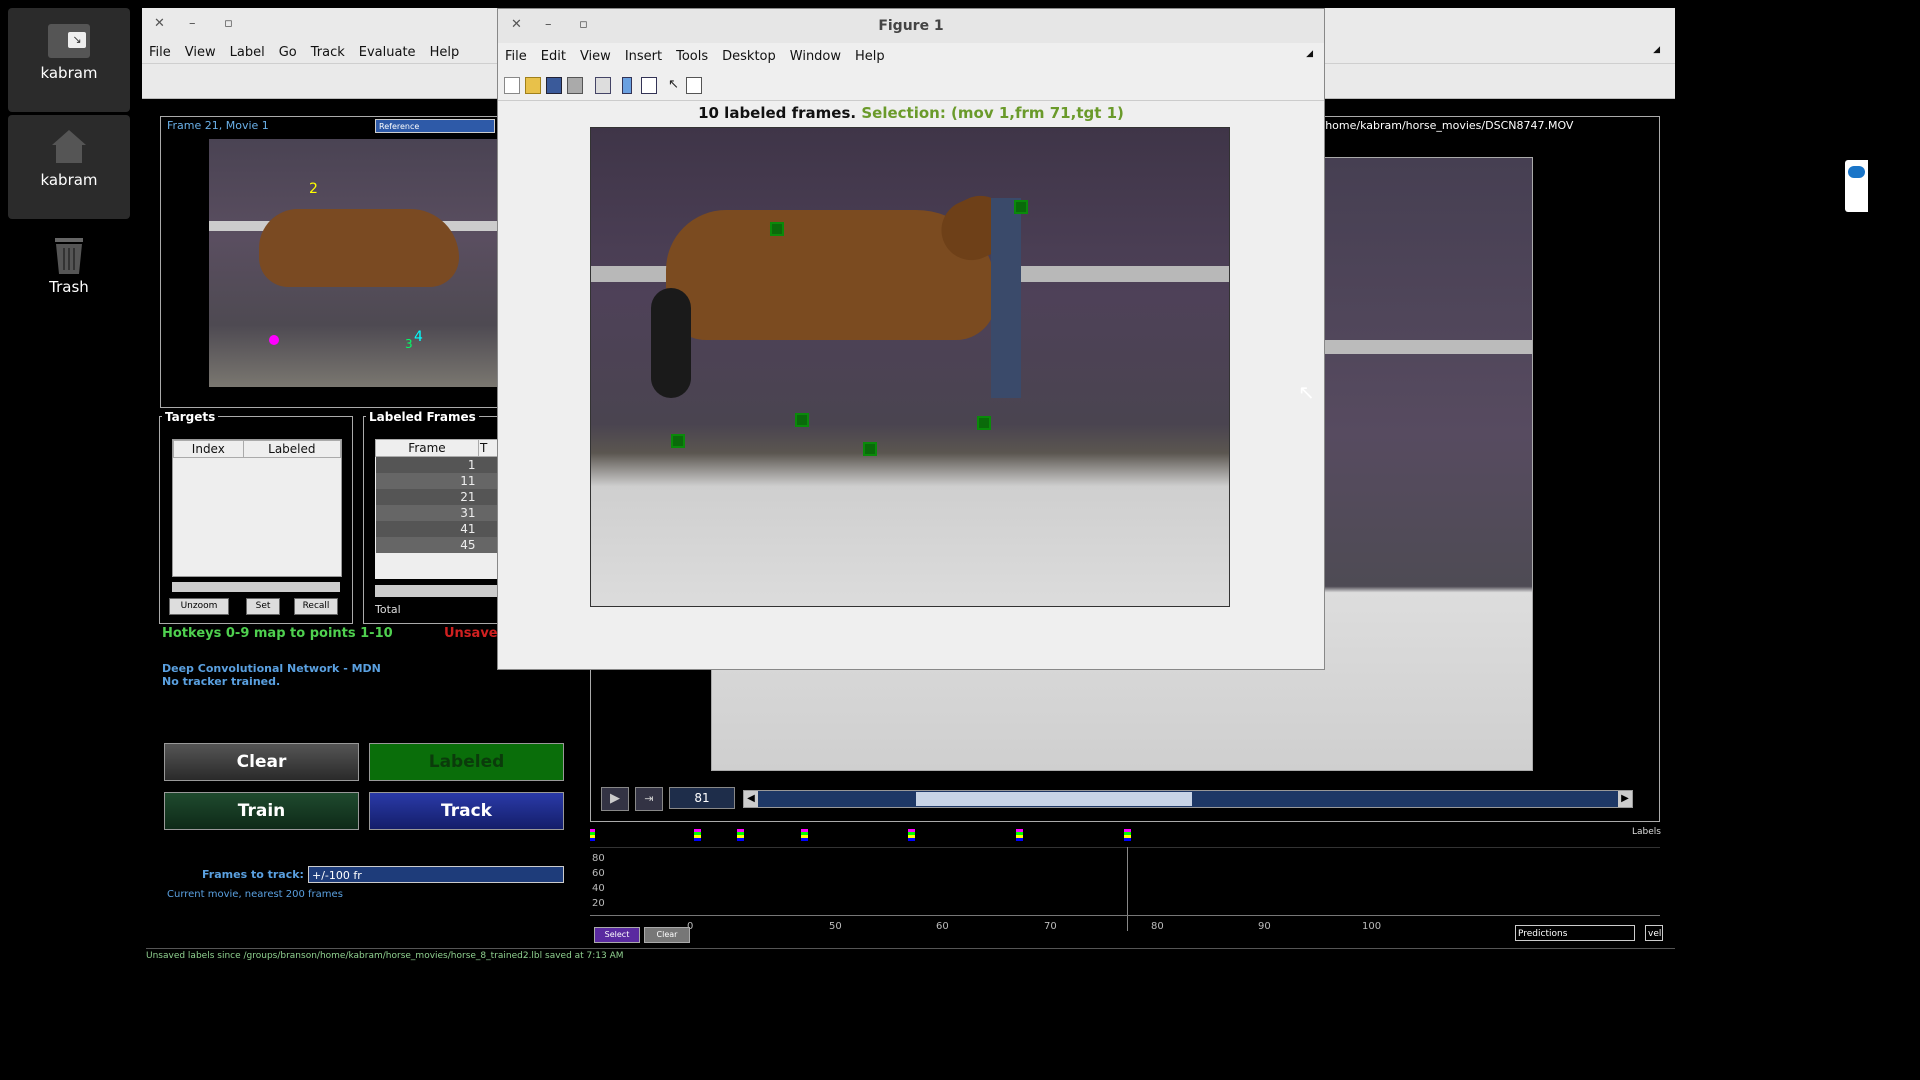 The width and height of the screenshot is (1920, 1080). Describe the element at coordinates (749, 55) in the screenshot. I see `fig-menu-desktop: Desktop` at that location.